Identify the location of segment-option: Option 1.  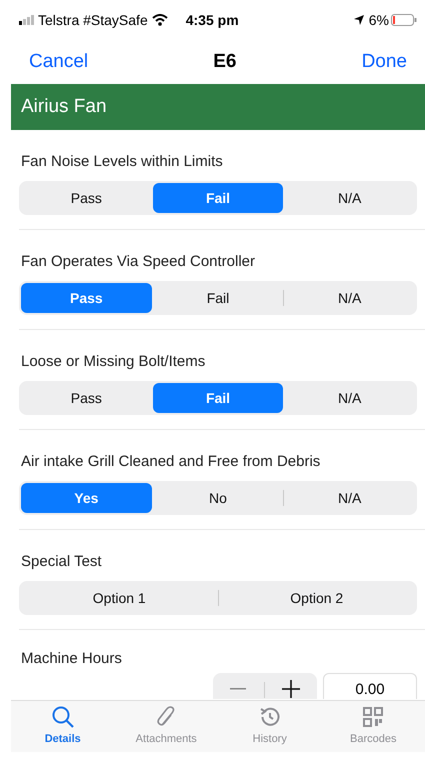
(119, 598).